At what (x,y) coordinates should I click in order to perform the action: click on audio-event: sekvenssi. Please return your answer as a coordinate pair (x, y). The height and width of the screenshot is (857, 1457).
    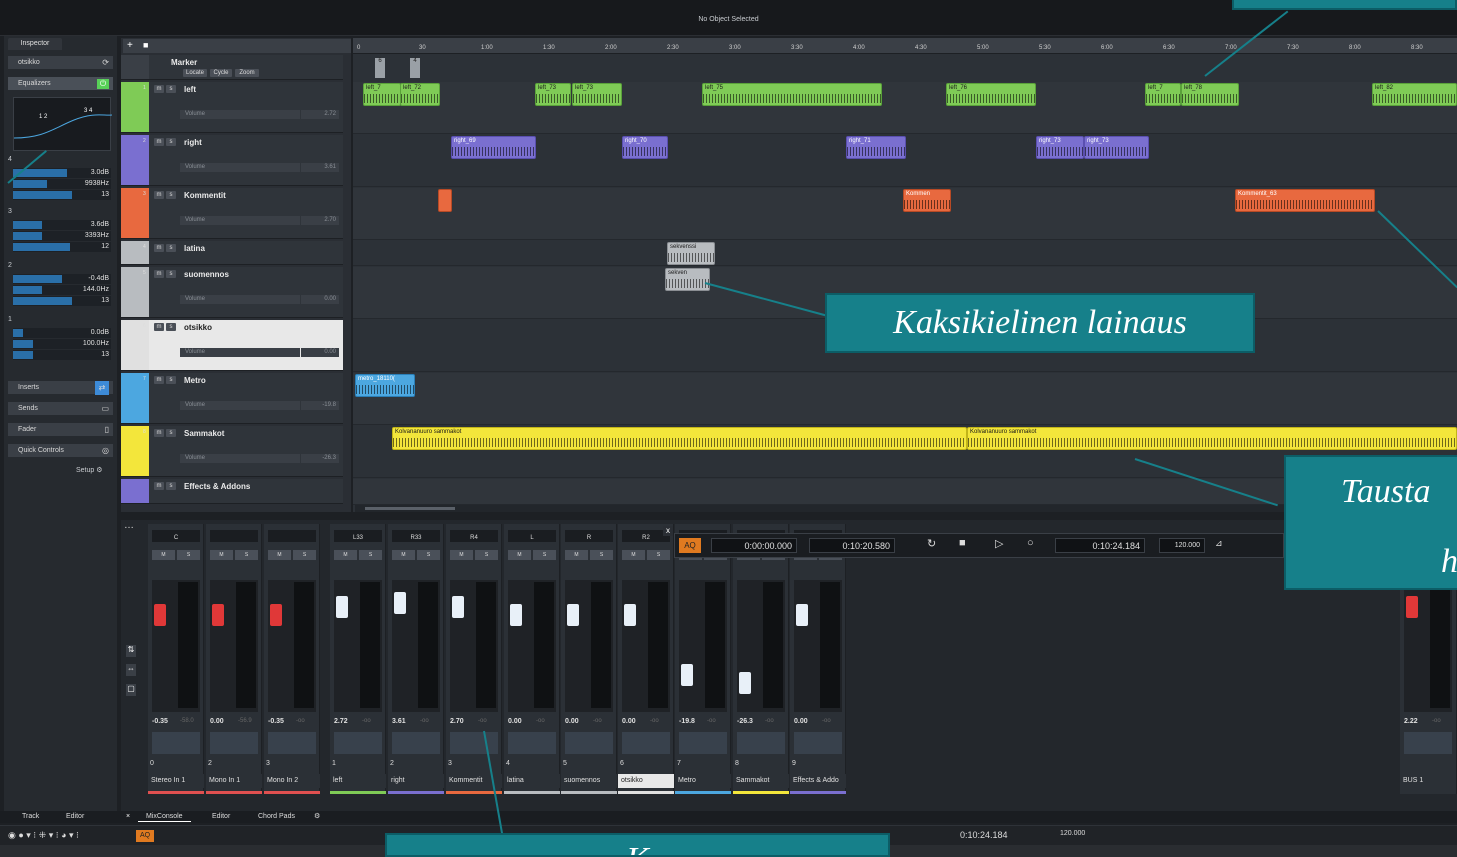
    Looking at the image, I should click on (691, 253).